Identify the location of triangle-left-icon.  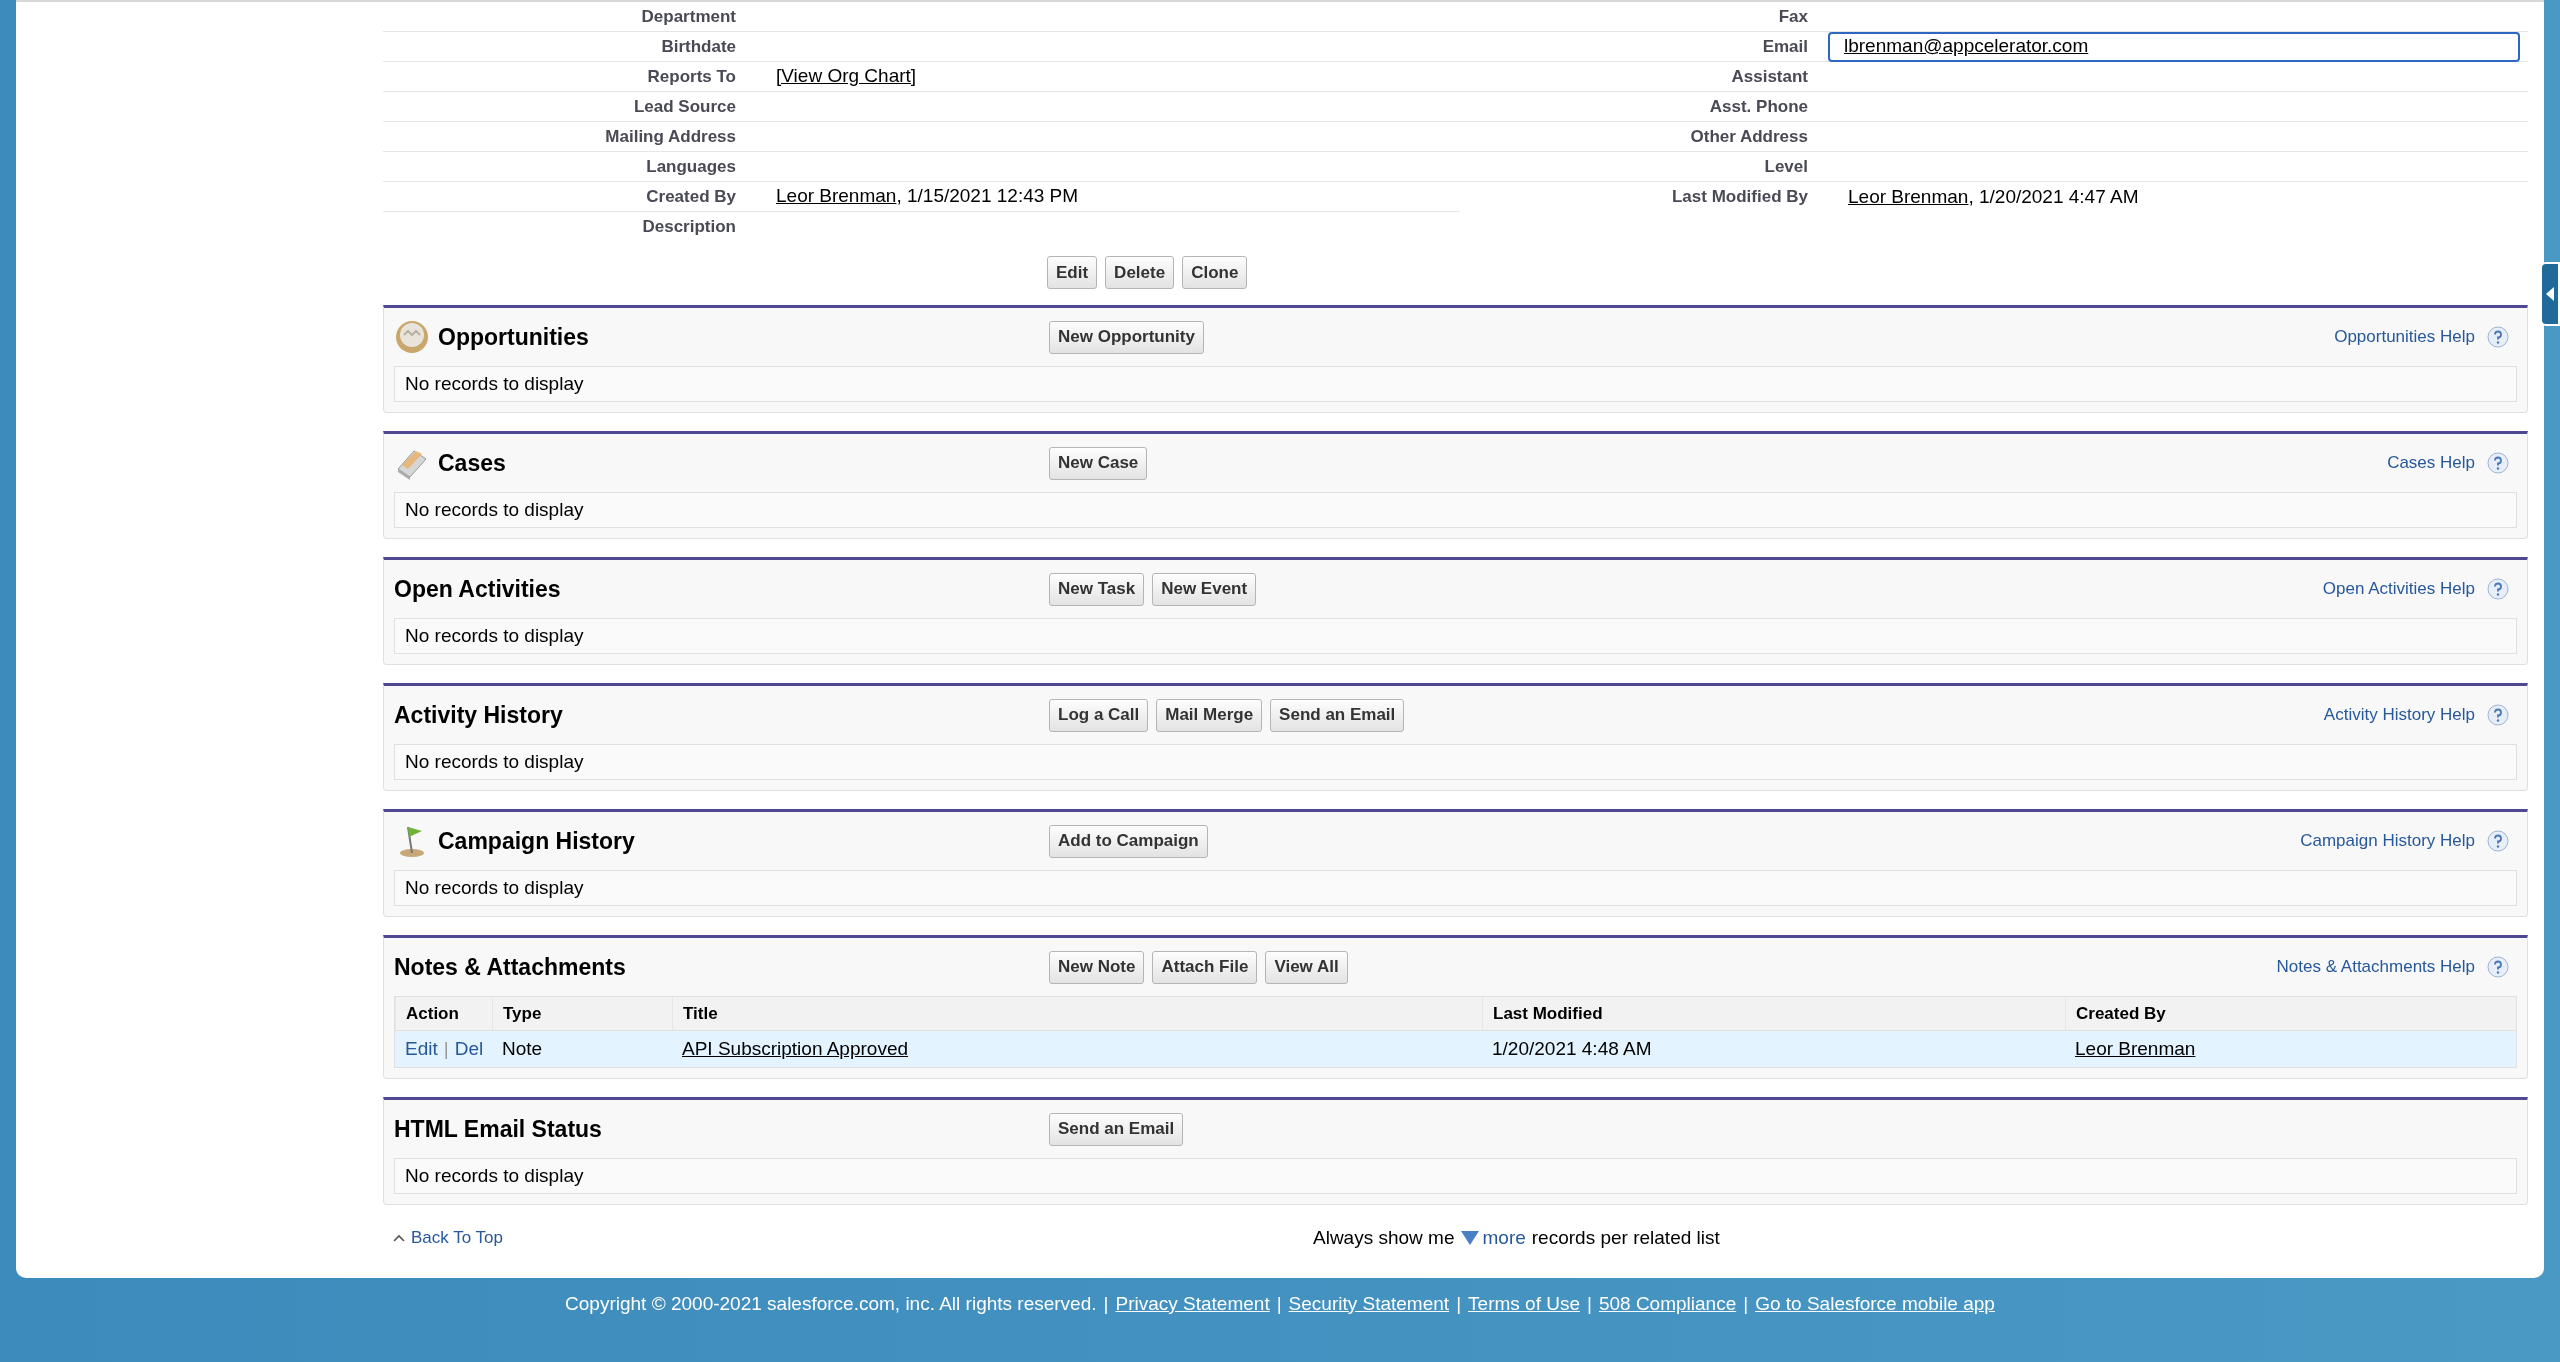
(2550, 294).